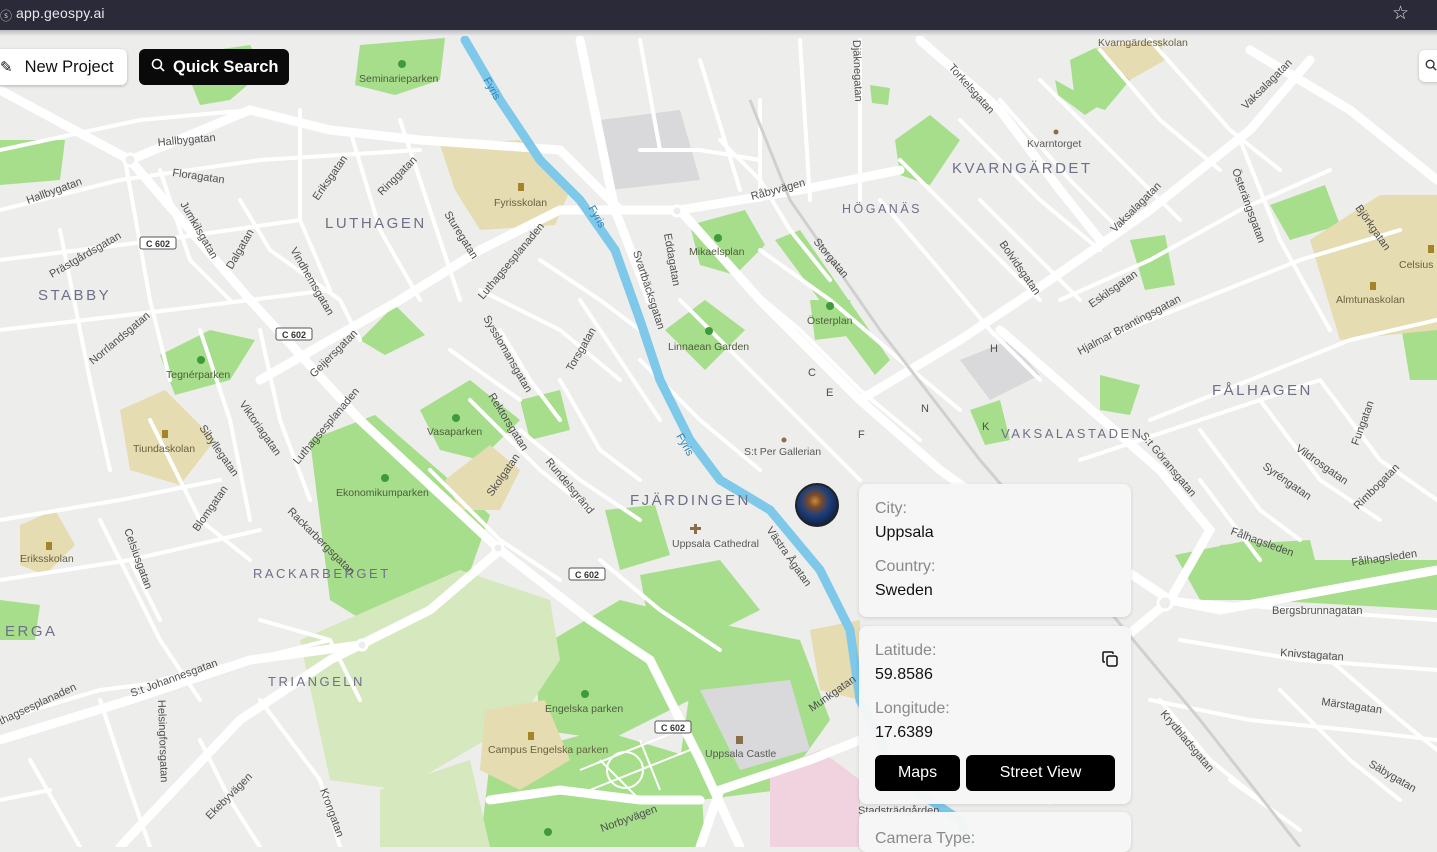 The height and width of the screenshot is (852, 1437). What do you see at coordinates (1317, 611) in the screenshot?
I see `street-bergsbrunnagatan: Bergsbrunnagatan` at bounding box center [1317, 611].